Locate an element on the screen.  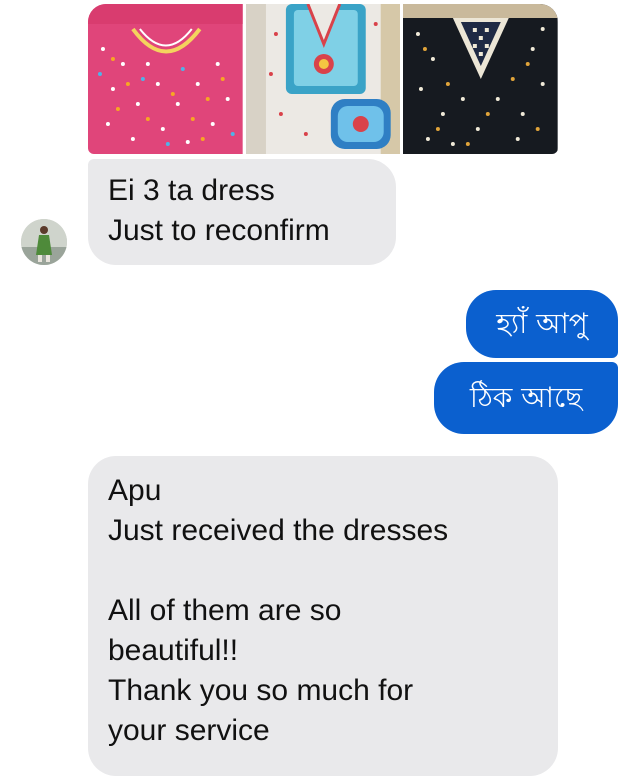
message-text: হ্যাঁ আপু is located at coordinates (542, 323).